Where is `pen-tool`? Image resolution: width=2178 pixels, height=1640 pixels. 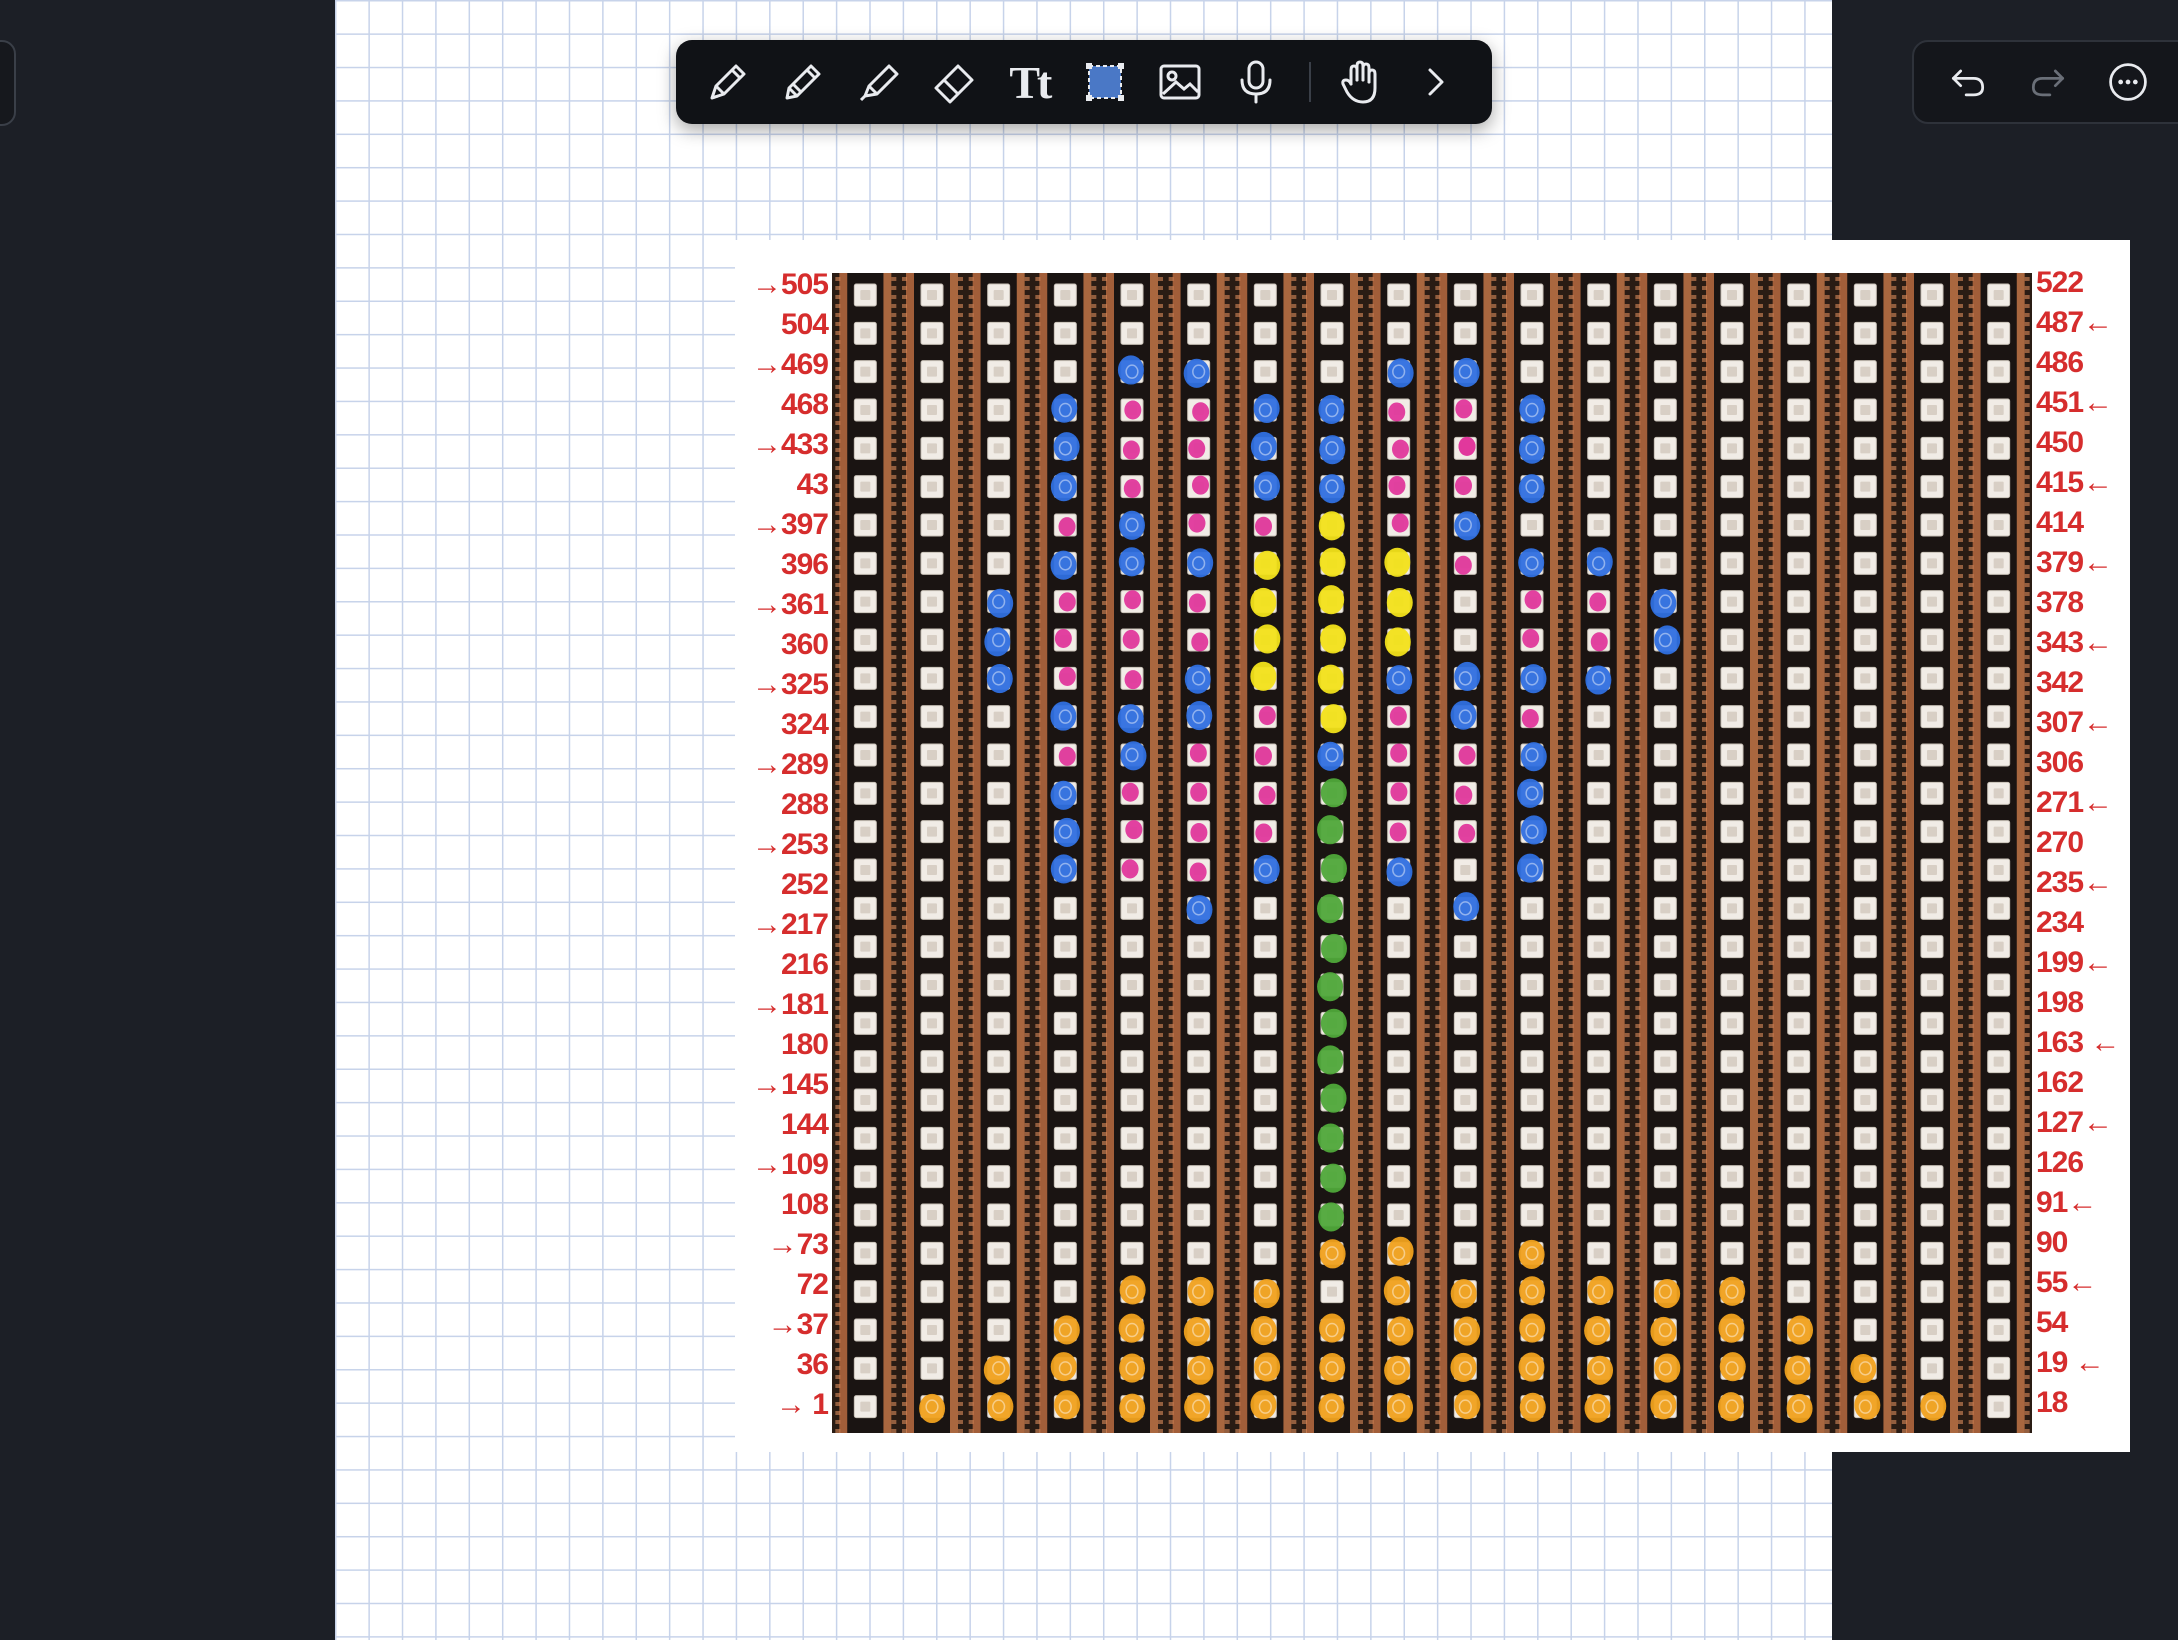
pen-tool is located at coordinates (727, 82).